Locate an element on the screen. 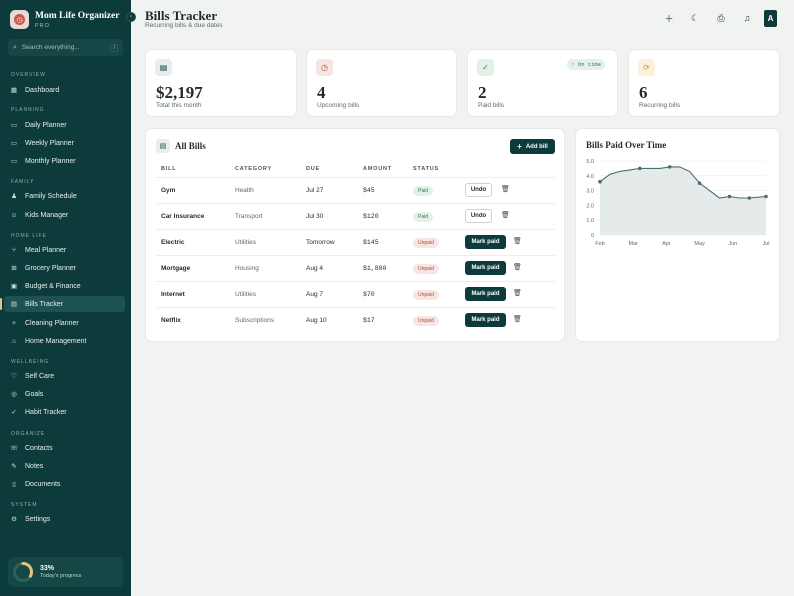 The image size is (794, 596). progress-card: 33% Today's progress is located at coordinates (65, 572).